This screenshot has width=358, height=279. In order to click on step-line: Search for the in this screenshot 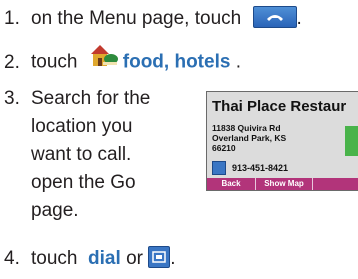, I will do `click(91, 98)`.